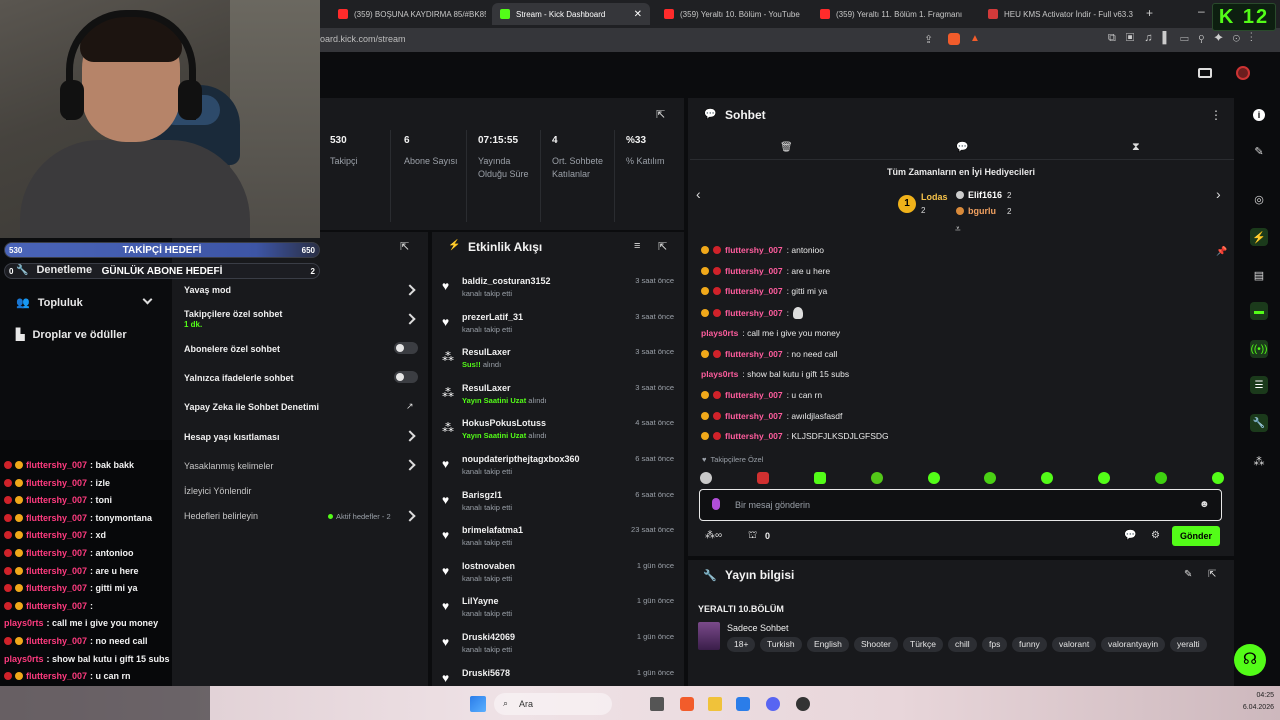  What do you see at coordinates (1205, 73) in the screenshot?
I see `theater-icon` at bounding box center [1205, 73].